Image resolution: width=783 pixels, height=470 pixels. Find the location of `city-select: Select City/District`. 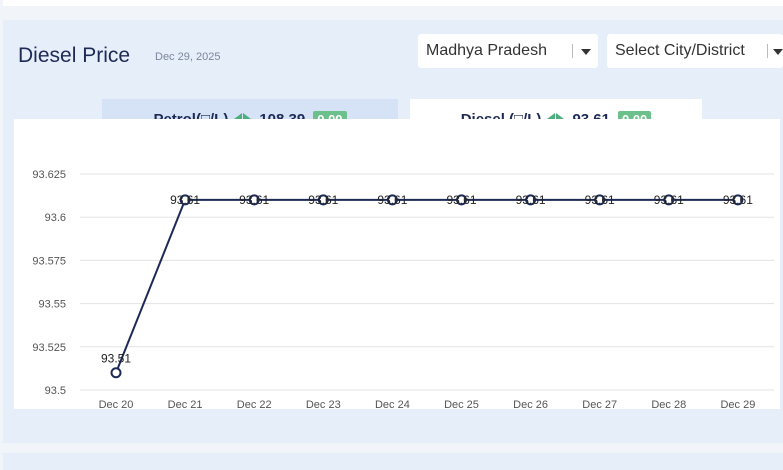

city-select: Select City/District is located at coordinates (695, 51).